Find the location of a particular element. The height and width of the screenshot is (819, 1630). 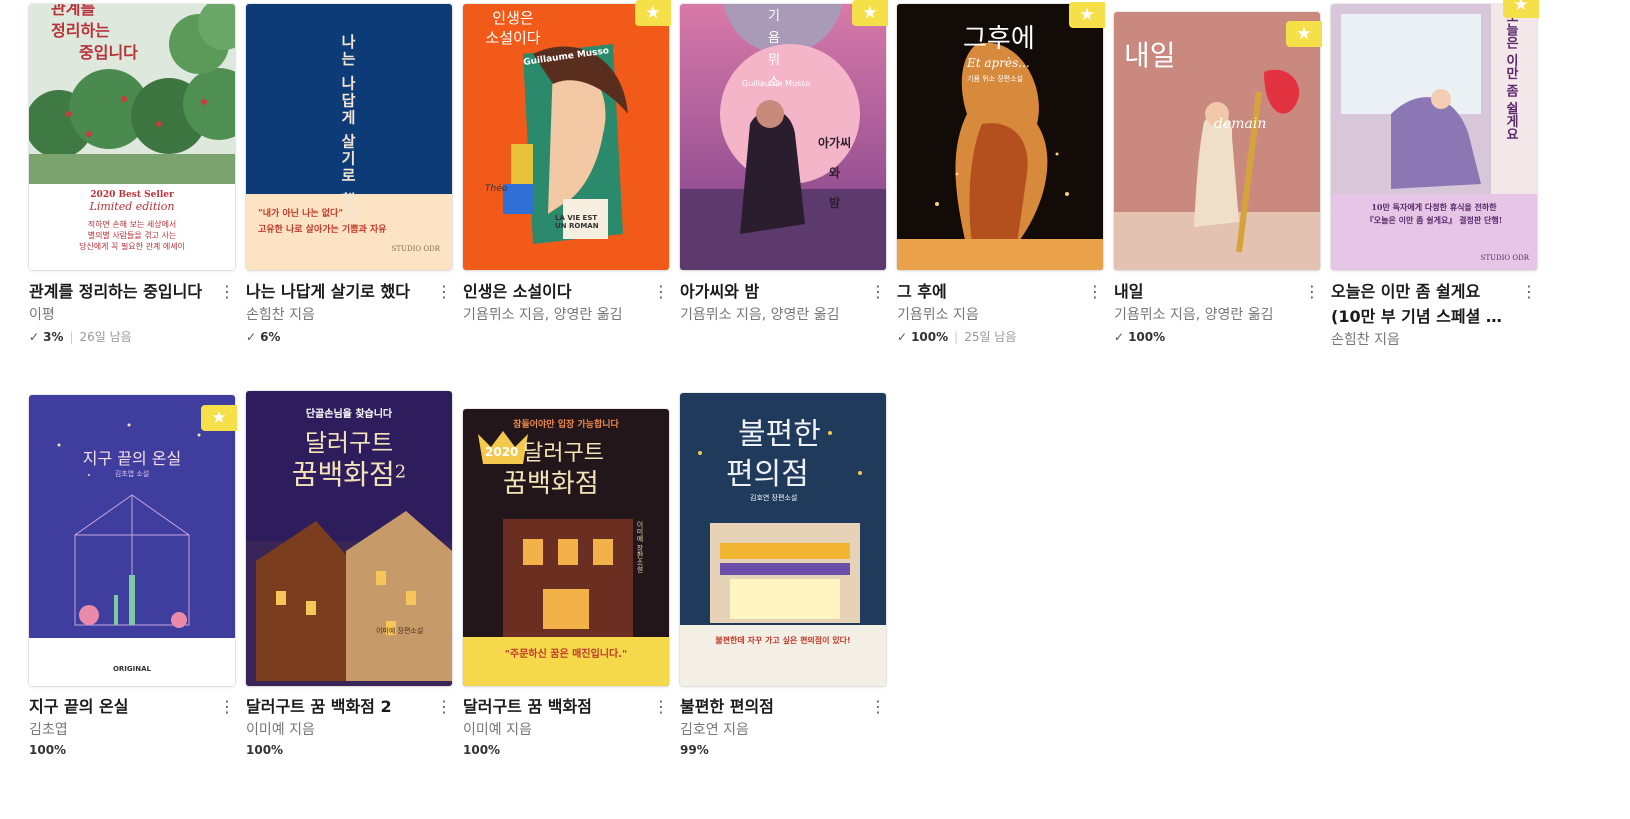

book-title: 그 후에 is located at coordinates (987, 291).